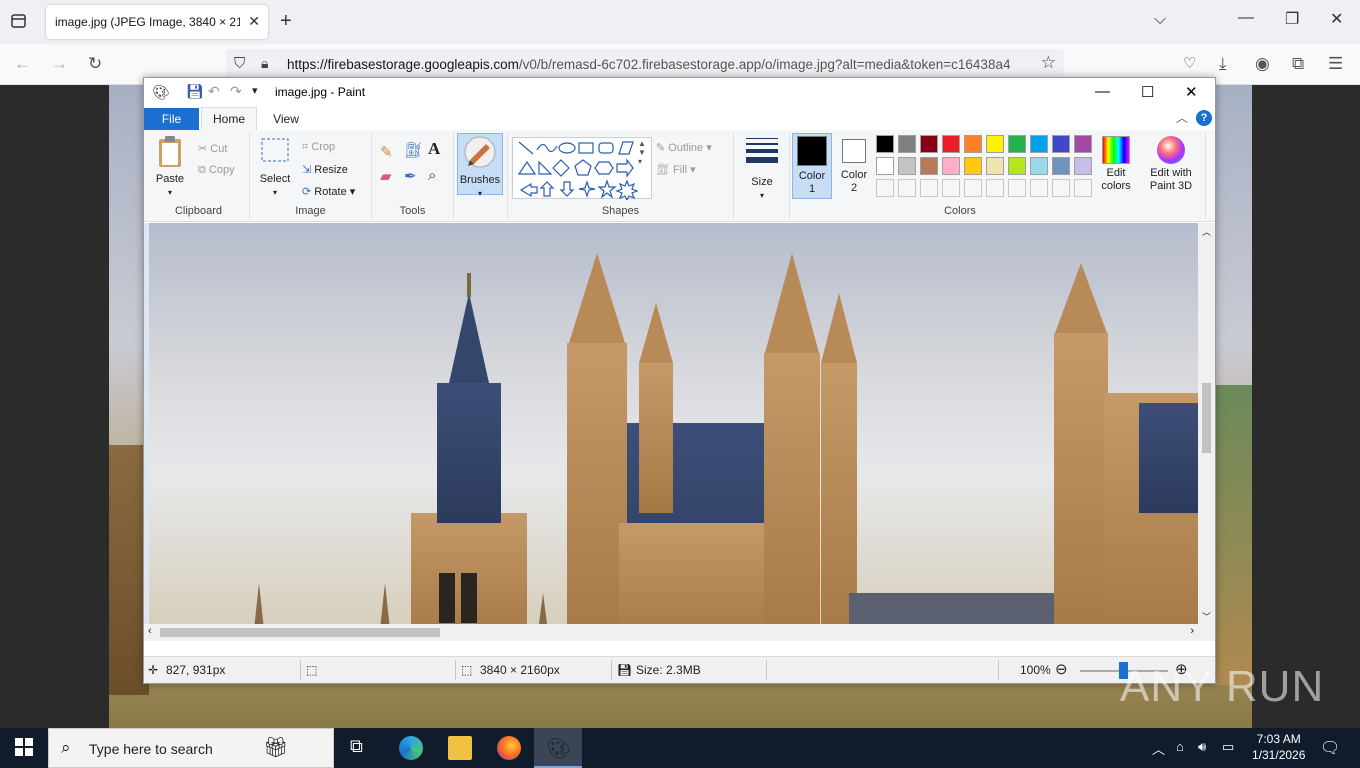 This screenshot has height=768, width=1360. Describe the element at coordinates (1192, 631) in the screenshot. I see `scroll-right-icon: ›` at that location.